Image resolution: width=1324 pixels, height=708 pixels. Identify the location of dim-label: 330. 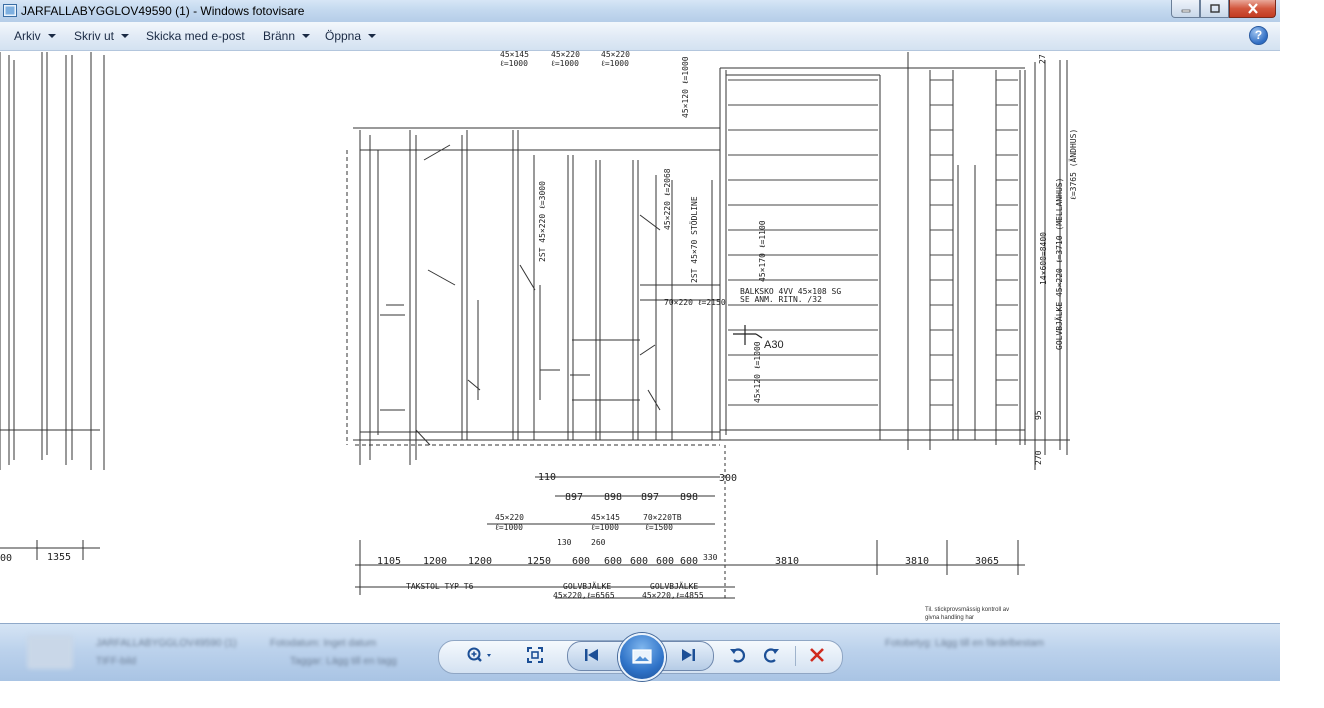
(710, 557).